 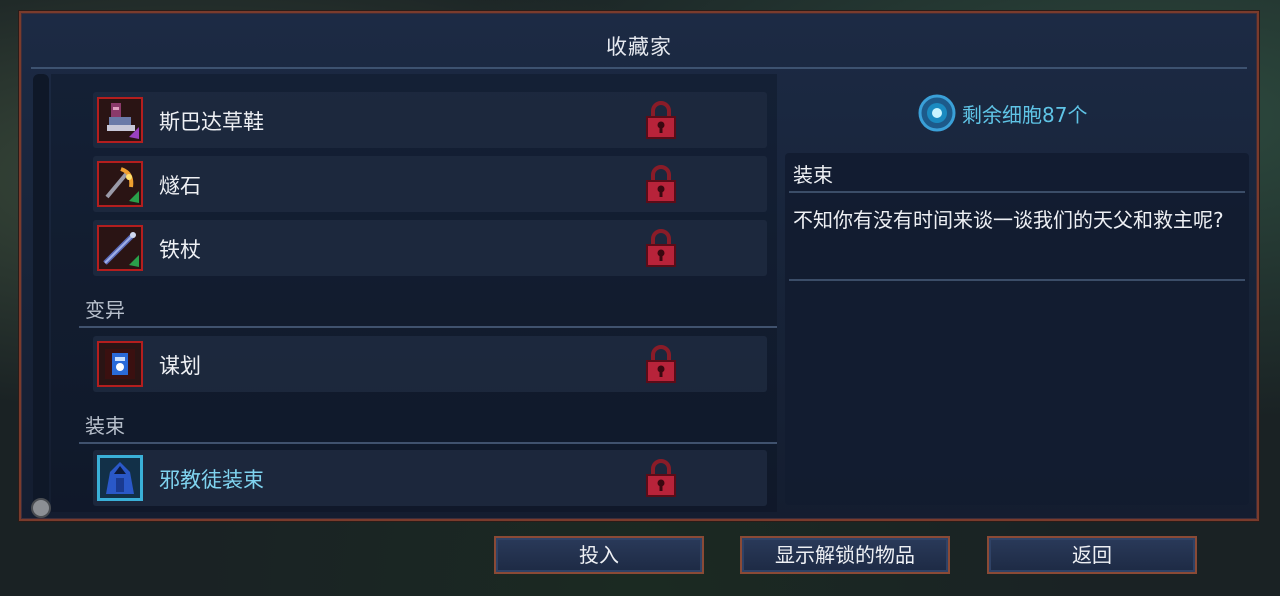 What do you see at coordinates (430, 364) in the screenshot?
I see `list-item-scheme: 谋划` at bounding box center [430, 364].